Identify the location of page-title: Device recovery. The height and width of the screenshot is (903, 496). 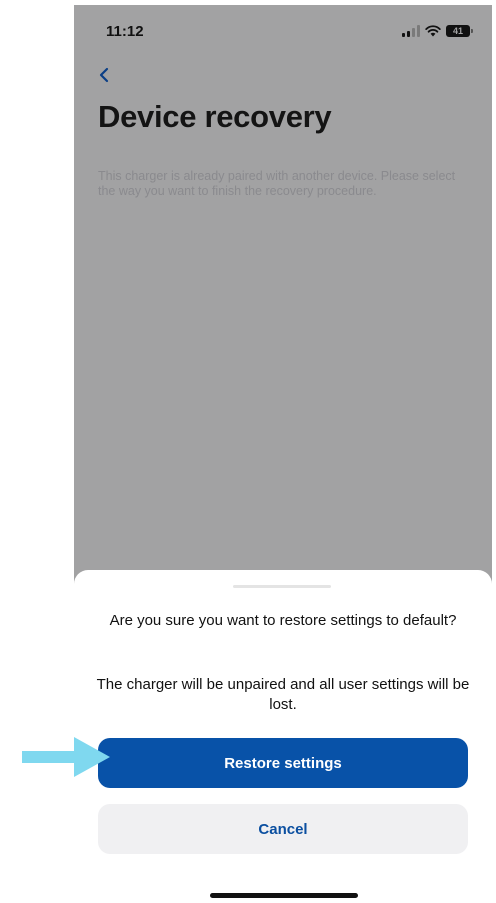
(215, 116).